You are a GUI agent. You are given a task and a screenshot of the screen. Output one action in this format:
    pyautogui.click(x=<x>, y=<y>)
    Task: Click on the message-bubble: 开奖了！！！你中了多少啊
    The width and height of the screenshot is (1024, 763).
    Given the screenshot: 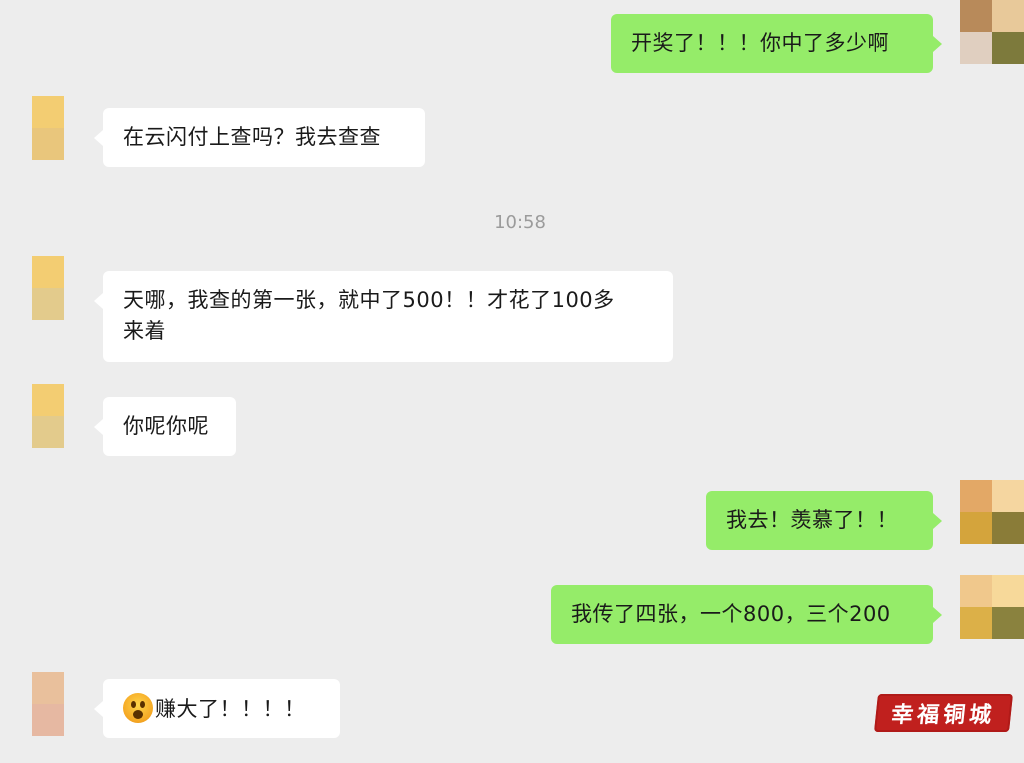 What is the action you would take?
    pyautogui.click(x=776, y=43)
    